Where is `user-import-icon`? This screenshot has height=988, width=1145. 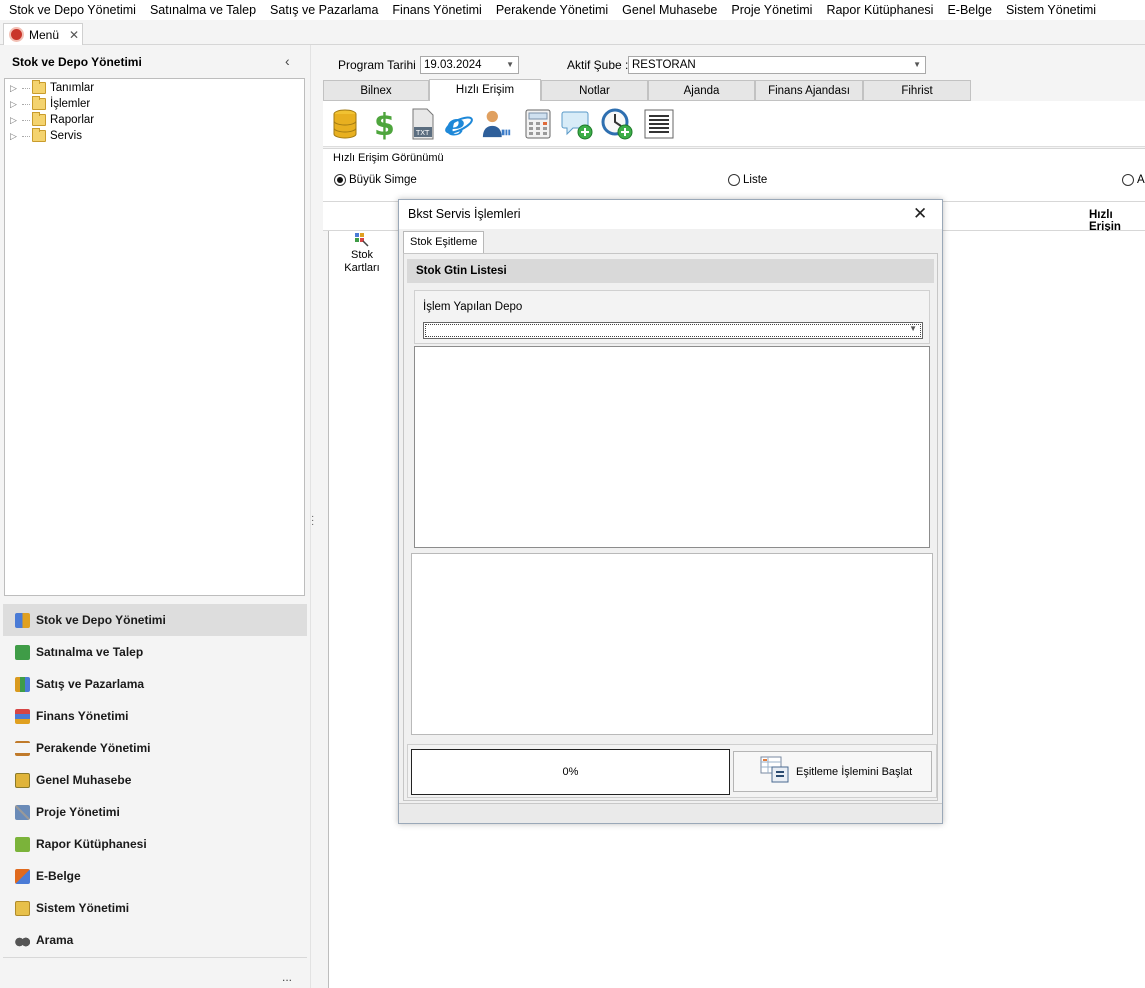
user-import-icon is located at coordinates (497, 124).